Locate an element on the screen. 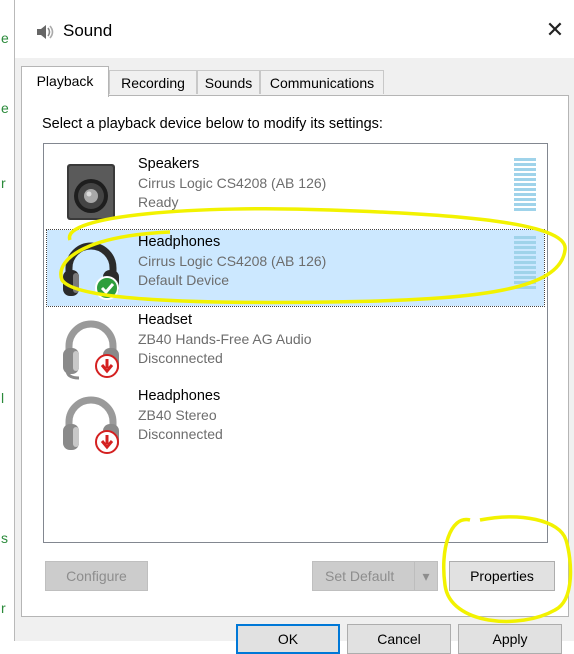 This screenshot has width=574, height=654. tab-playback: Playback is located at coordinates (65, 81).